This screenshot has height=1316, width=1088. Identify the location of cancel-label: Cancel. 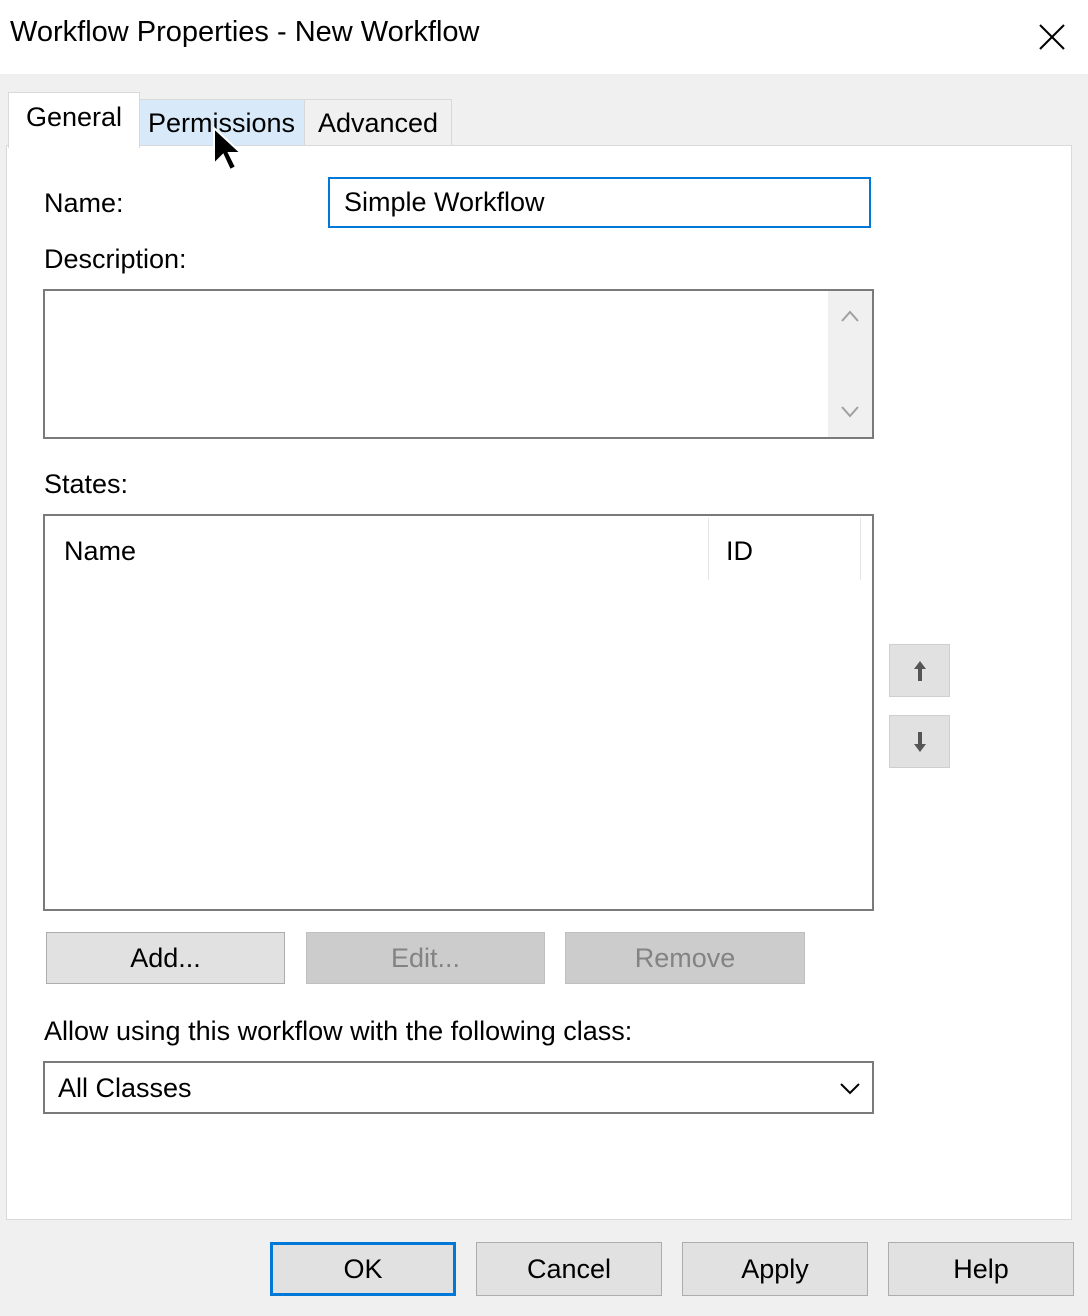
(569, 1268).